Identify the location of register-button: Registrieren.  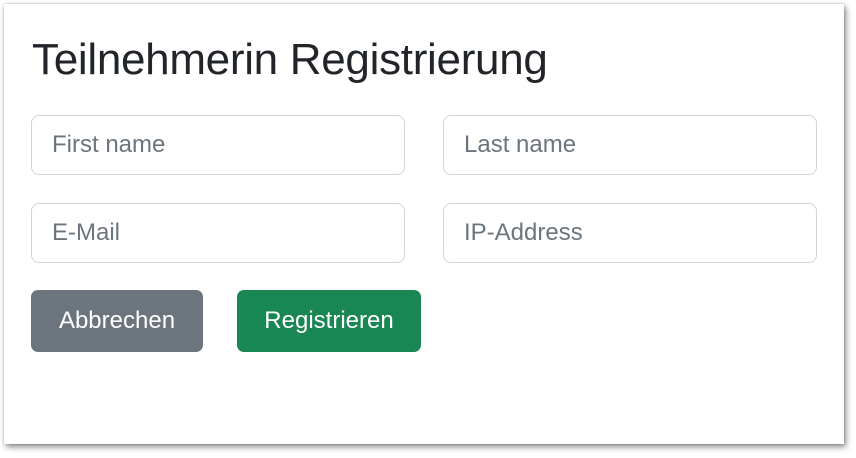
(329, 321).